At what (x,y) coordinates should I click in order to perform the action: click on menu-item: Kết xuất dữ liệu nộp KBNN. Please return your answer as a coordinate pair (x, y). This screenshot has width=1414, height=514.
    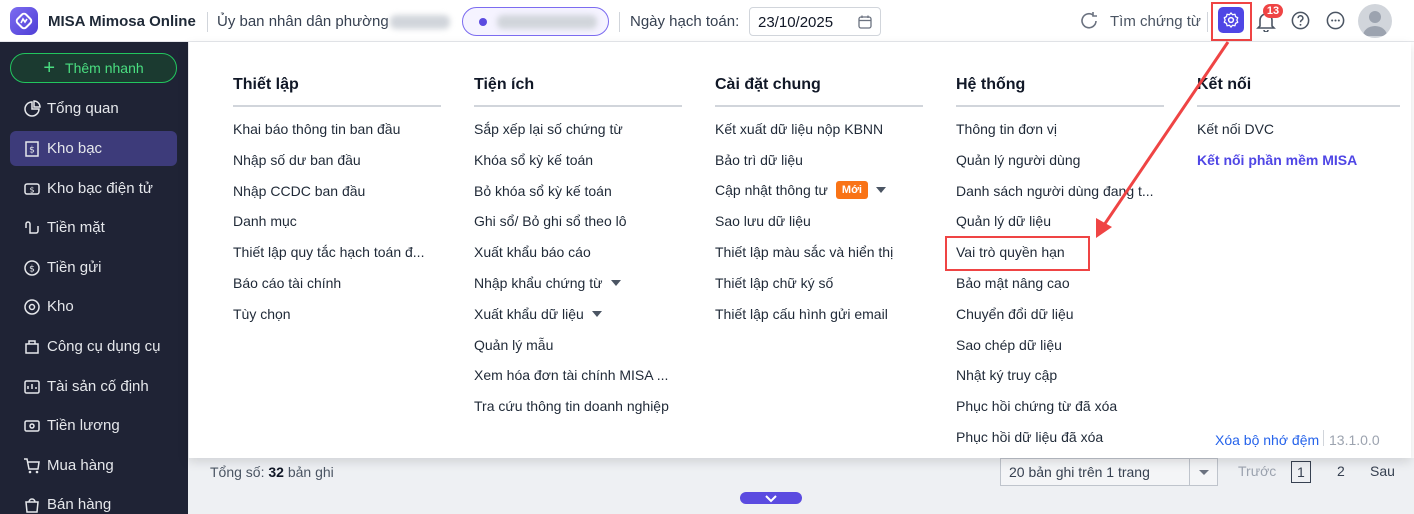
    Looking at the image, I should click on (799, 129).